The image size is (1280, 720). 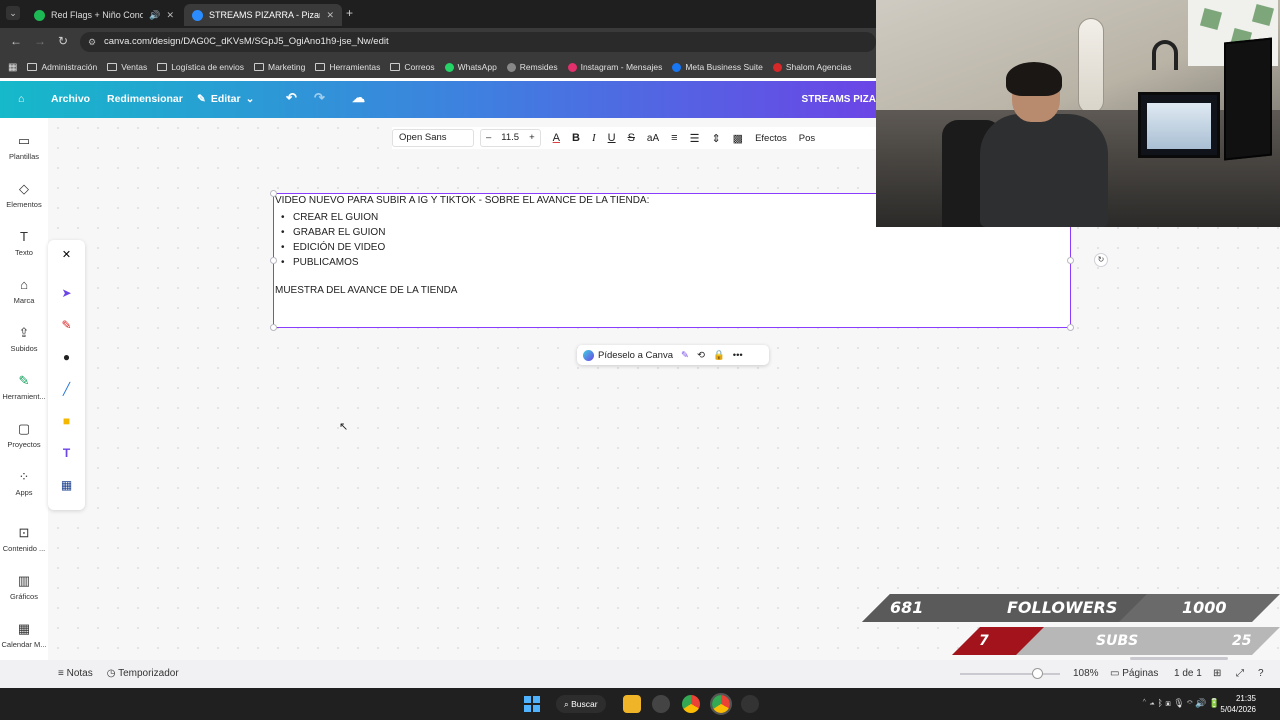 I want to click on list-item: GRABAR EL GUION, so click(x=333, y=232).